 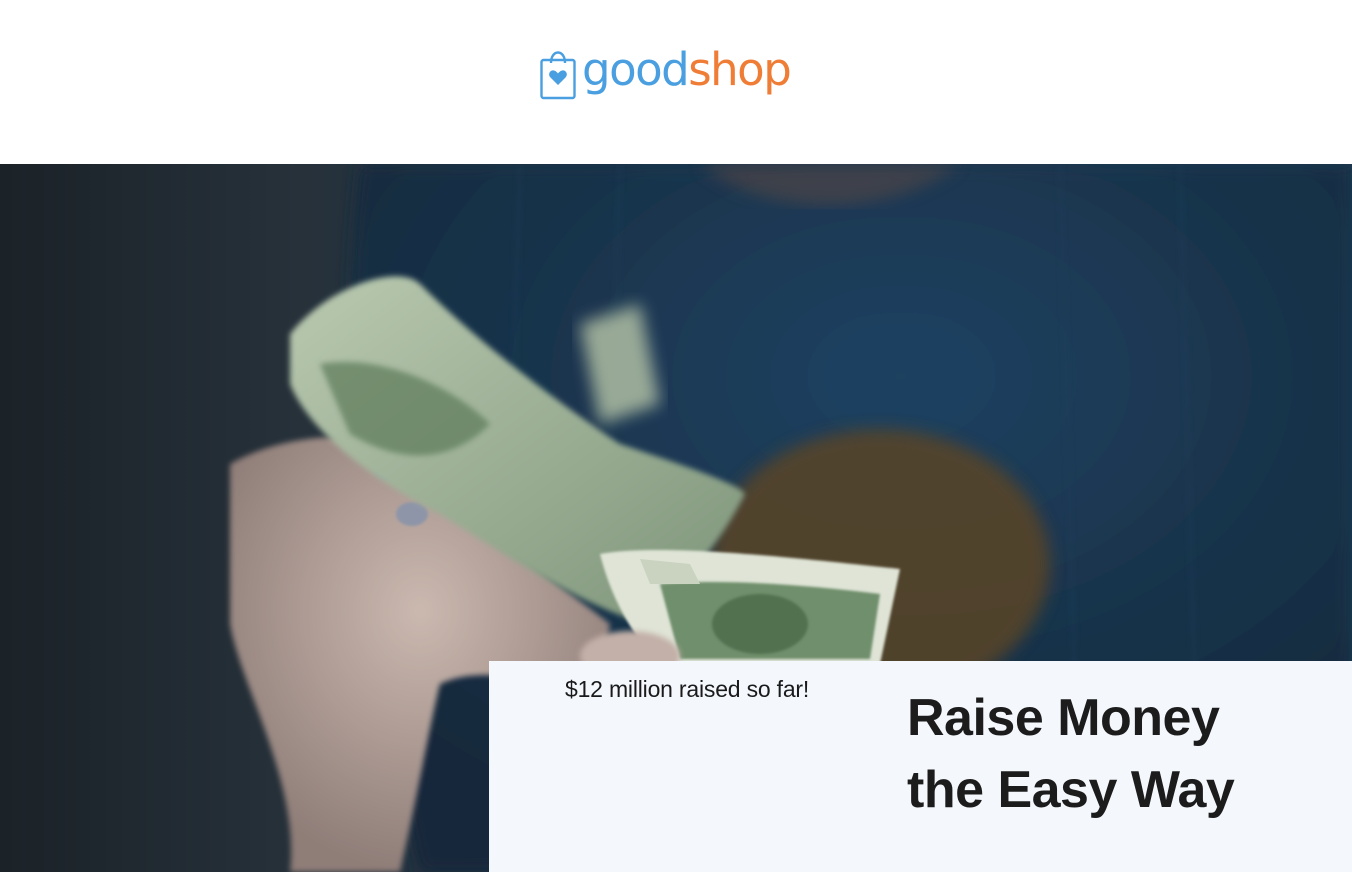 I want to click on amount-raised-text: $12 million raised so far!, so click(x=687, y=689).